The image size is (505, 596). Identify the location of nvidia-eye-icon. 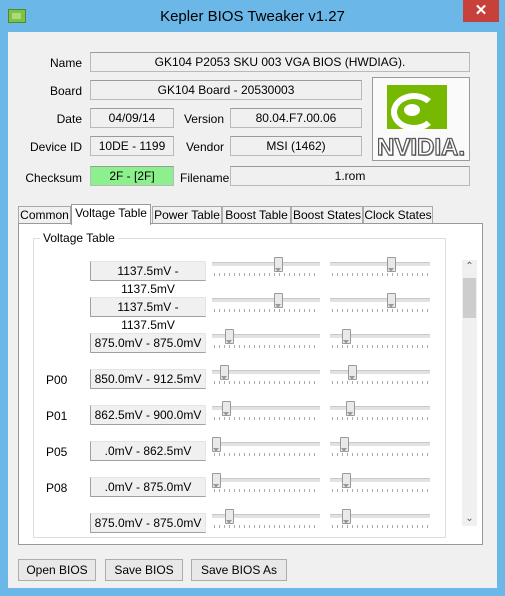
(417, 108).